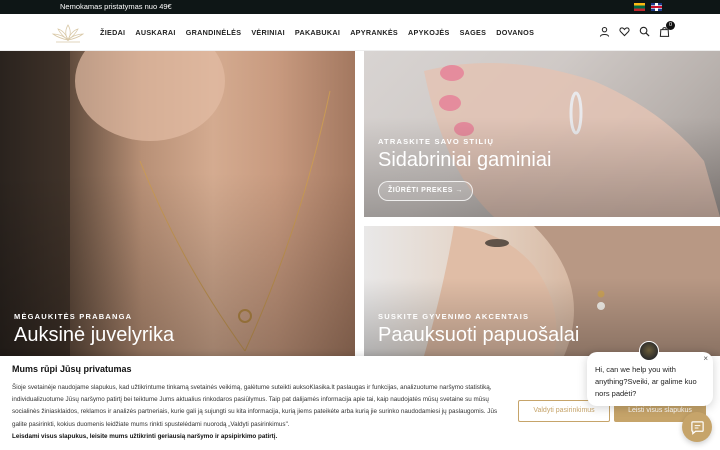 The height and width of the screenshot is (450, 720). Describe the element at coordinates (72, 369) in the screenshot. I see `cookie-title: Mums rūpi Jūsų privatumas` at that location.